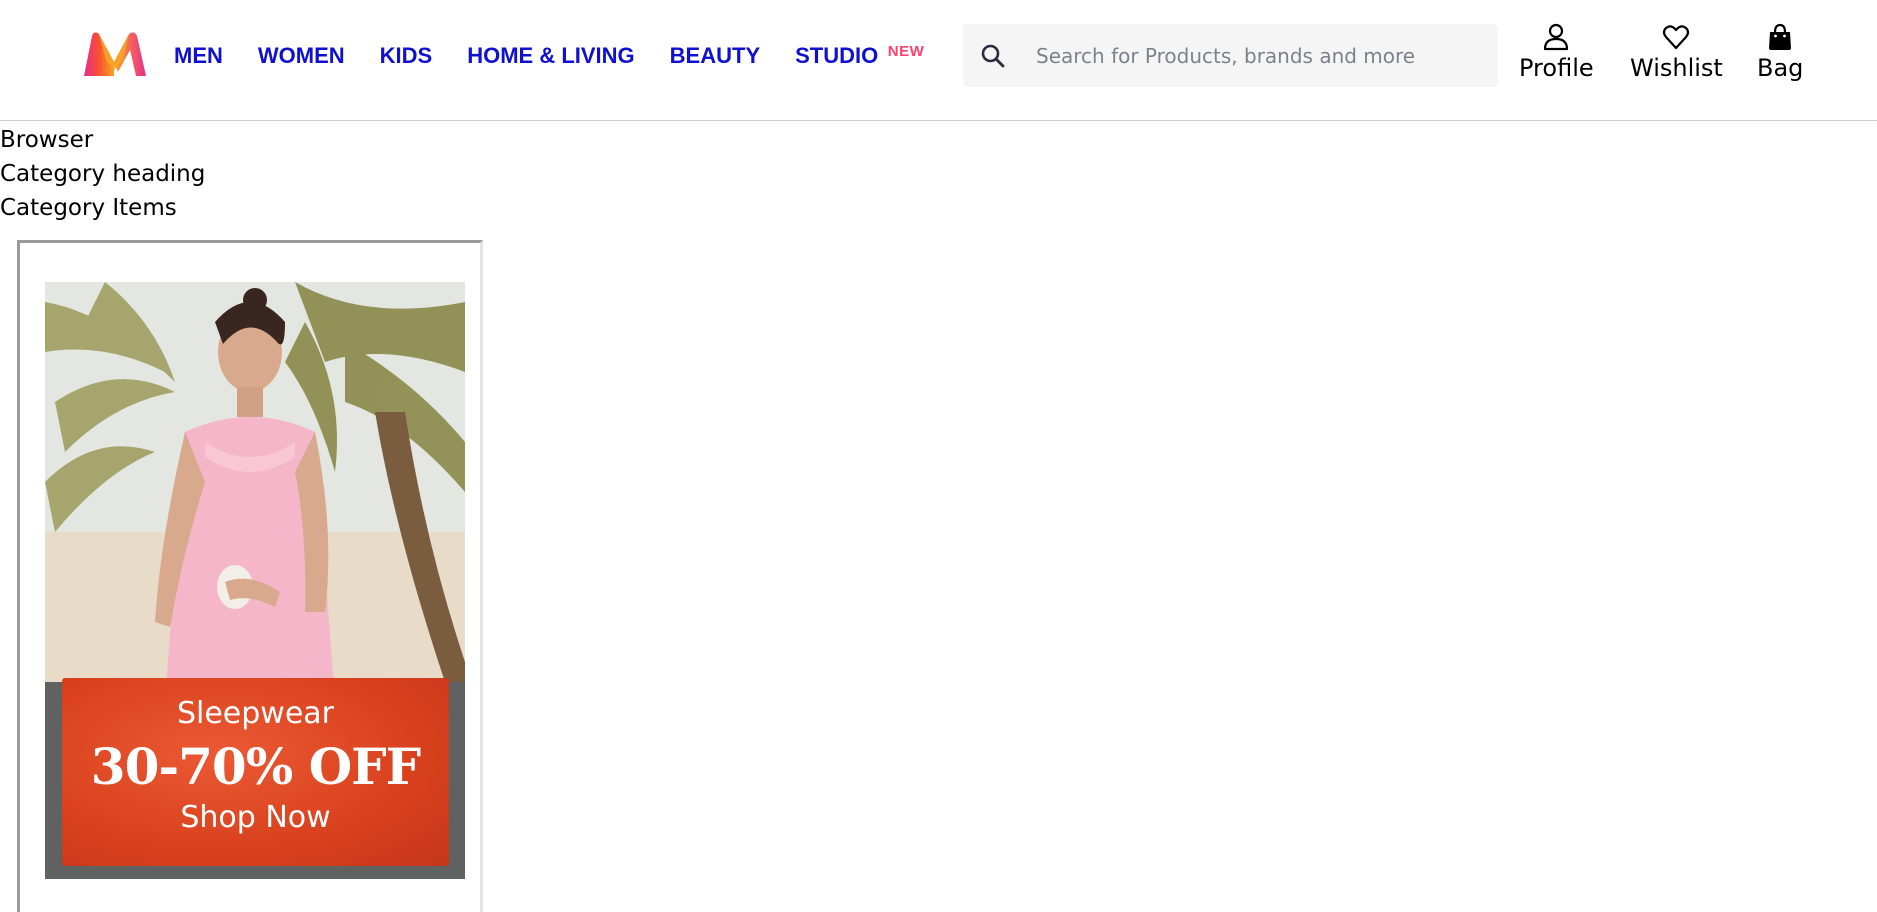 This screenshot has width=1877, height=912. What do you see at coordinates (115, 53) in the screenshot?
I see `myntra-logo-icon` at bounding box center [115, 53].